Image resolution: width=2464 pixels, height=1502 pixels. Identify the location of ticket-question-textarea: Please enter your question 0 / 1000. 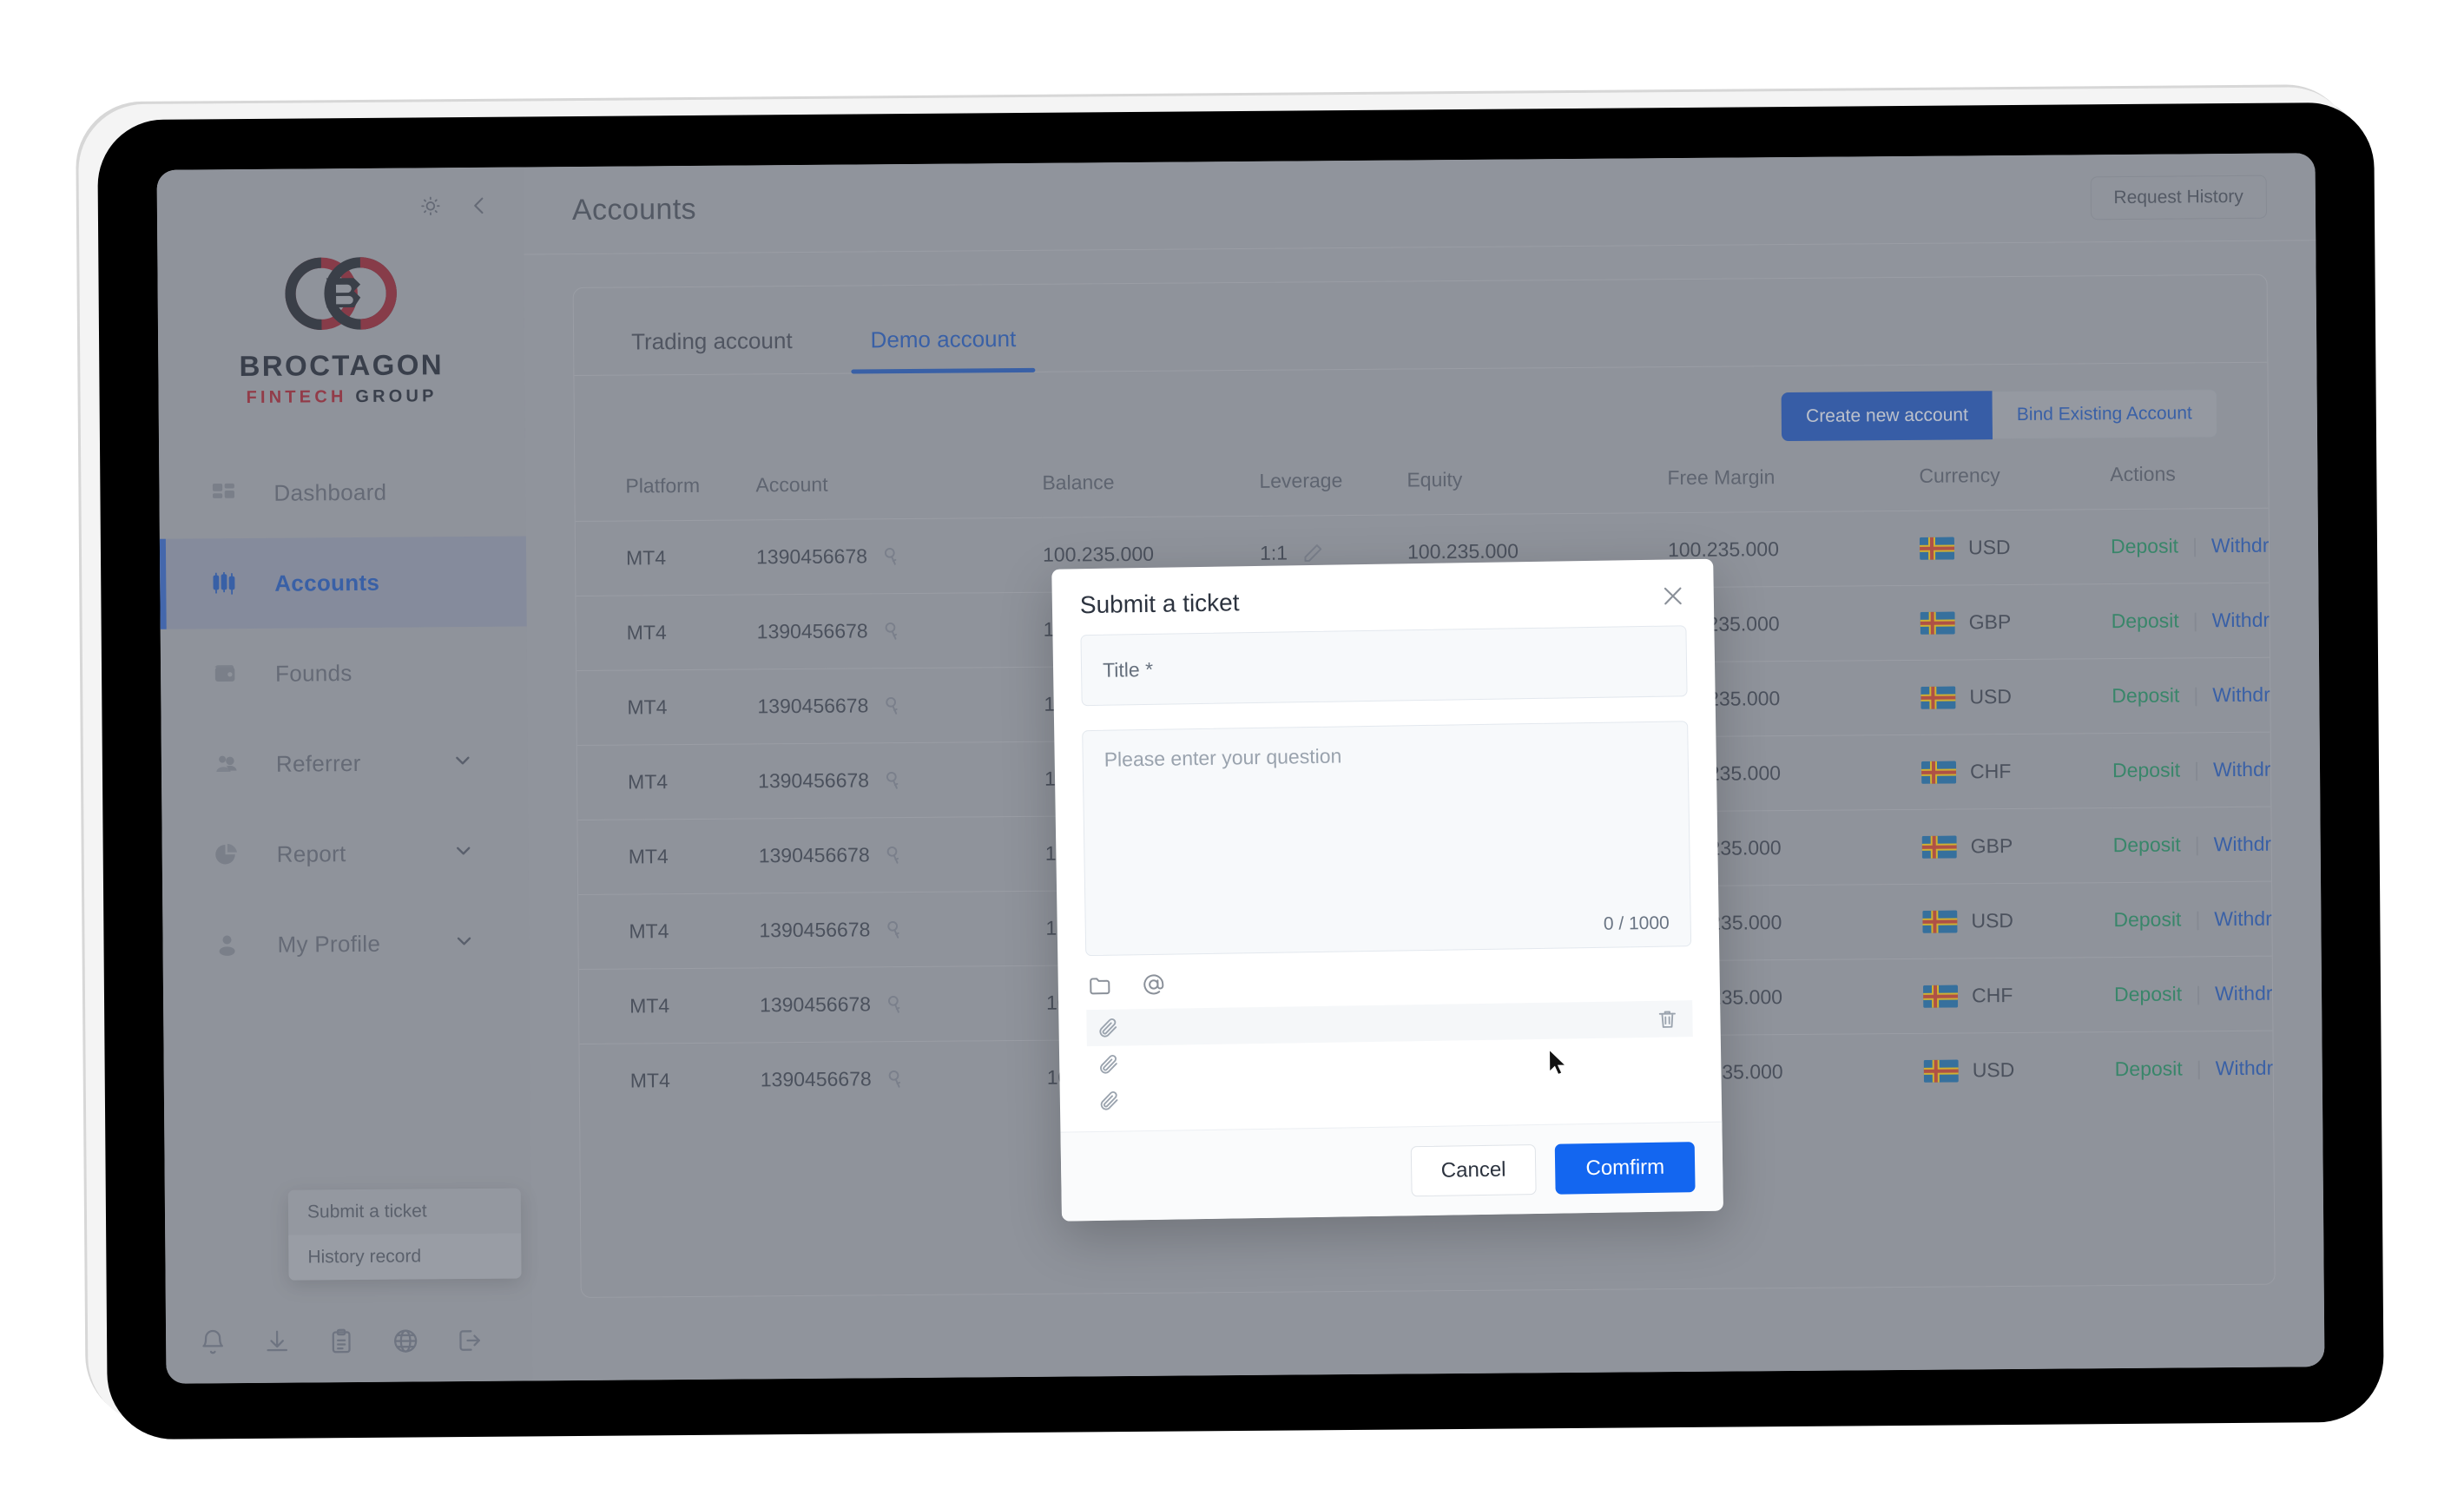
(1387, 839).